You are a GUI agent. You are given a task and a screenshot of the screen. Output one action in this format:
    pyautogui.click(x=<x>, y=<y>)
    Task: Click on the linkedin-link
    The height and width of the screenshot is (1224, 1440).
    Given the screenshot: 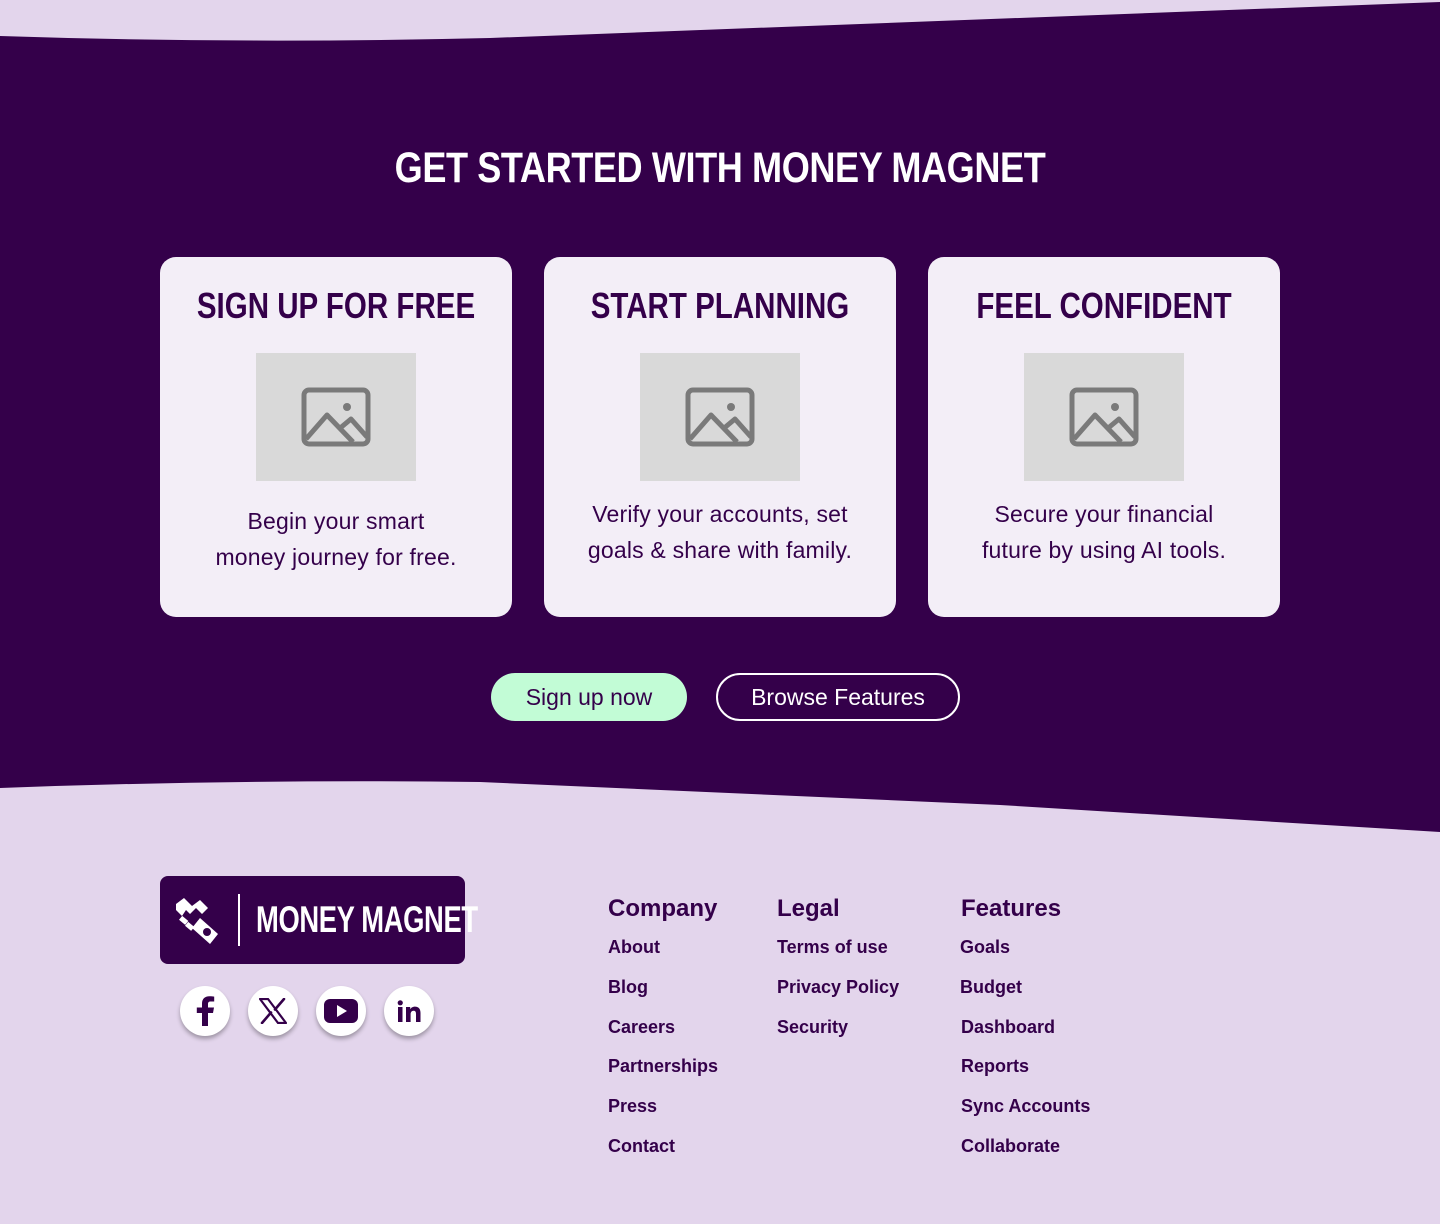 What is the action you would take?
    pyautogui.click(x=409, y=1011)
    